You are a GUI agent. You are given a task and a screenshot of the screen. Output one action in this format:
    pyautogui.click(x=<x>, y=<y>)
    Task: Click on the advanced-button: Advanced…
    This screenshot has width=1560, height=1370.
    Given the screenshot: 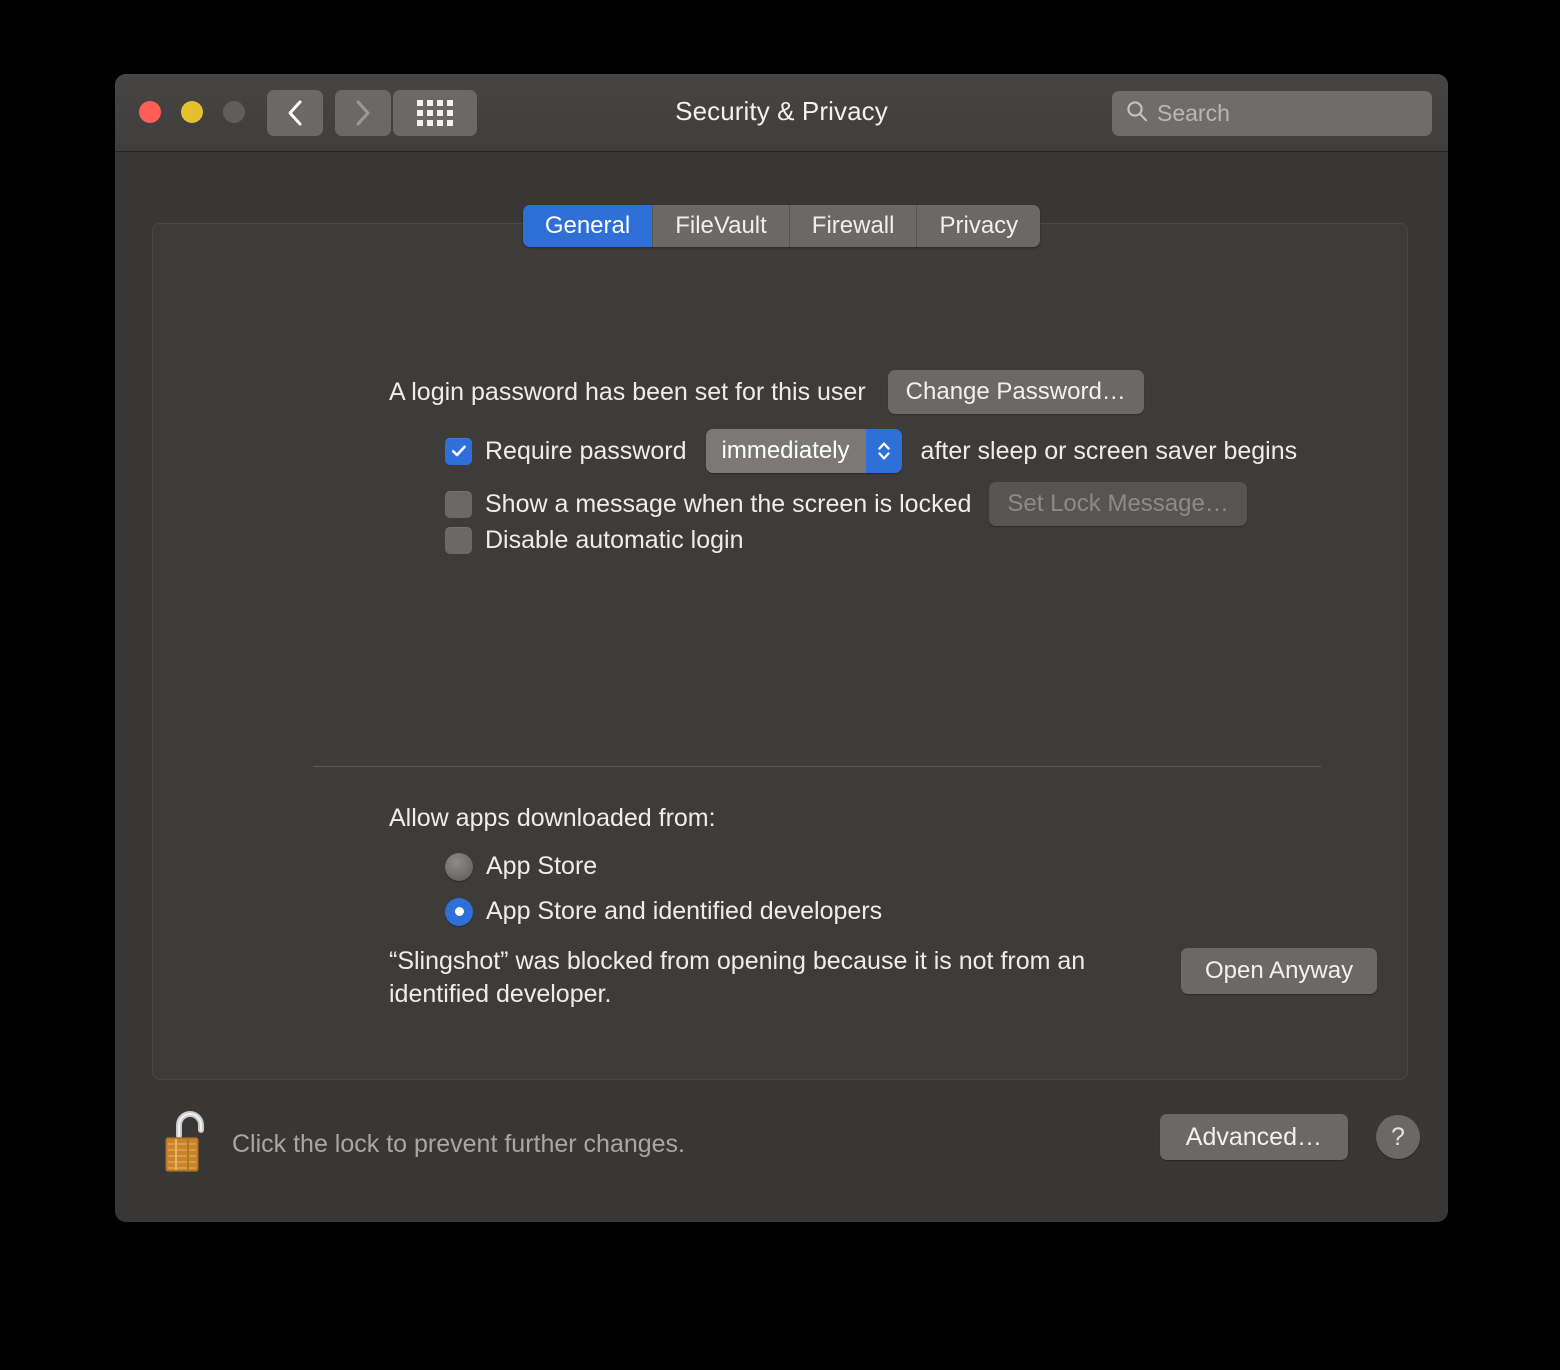 What is the action you would take?
    pyautogui.click(x=1253, y=1137)
    